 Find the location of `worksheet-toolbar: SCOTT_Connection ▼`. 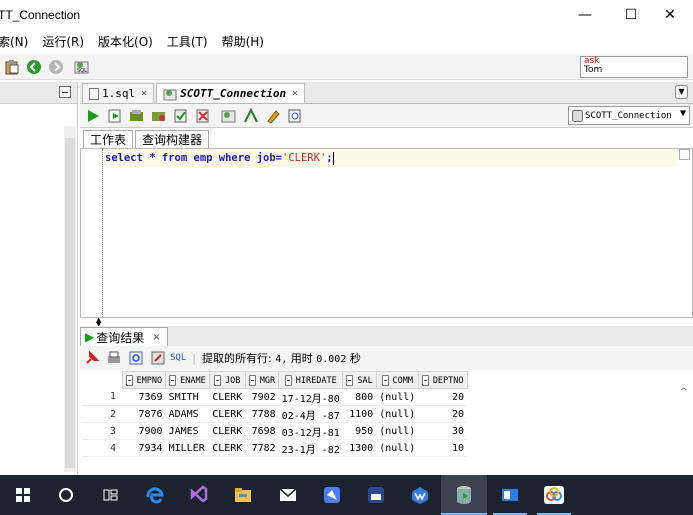

worksheet-toolbar: SCOTT_Connection ▼ is located at coordinates (386, 116).